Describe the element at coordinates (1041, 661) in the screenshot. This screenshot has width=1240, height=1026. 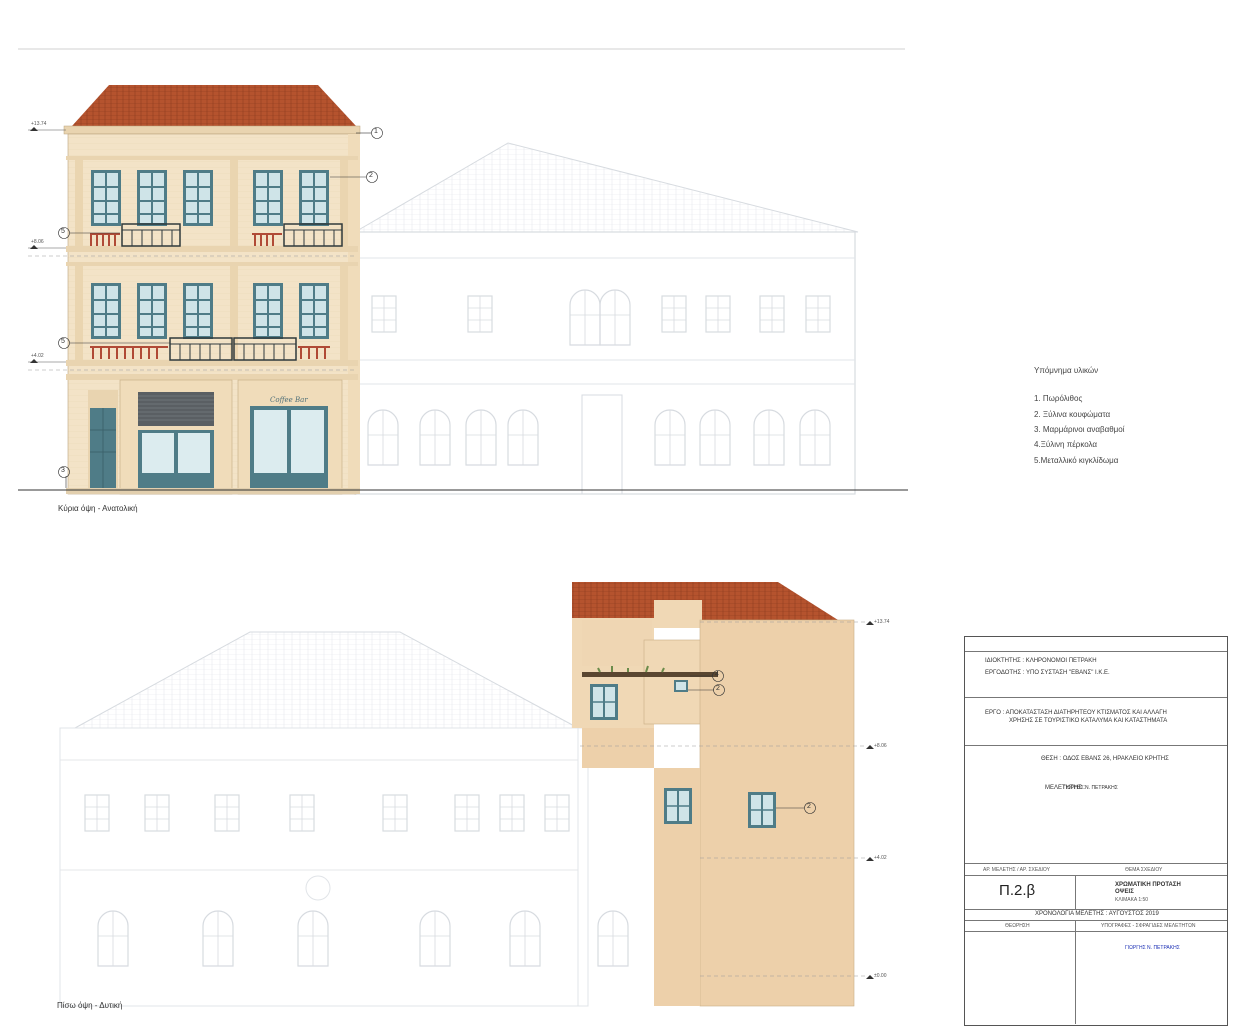
I see `owner-text: ΙΔΙΟΚΤΗΤΗΣ : ΚΛΗΡΟΝΟΜΟΙ ΠΕΤΡΑΚΗ` at that location.